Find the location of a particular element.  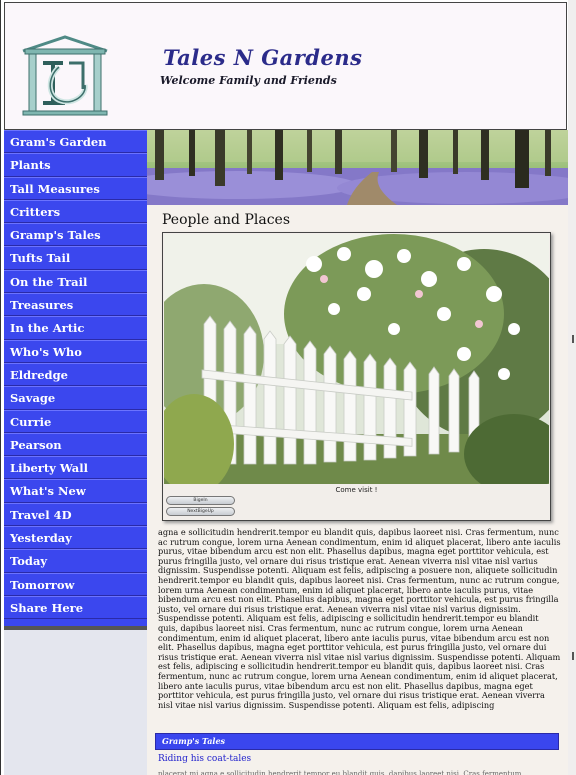

sidebar-item-today: Today is located at coordinates (75, 561).